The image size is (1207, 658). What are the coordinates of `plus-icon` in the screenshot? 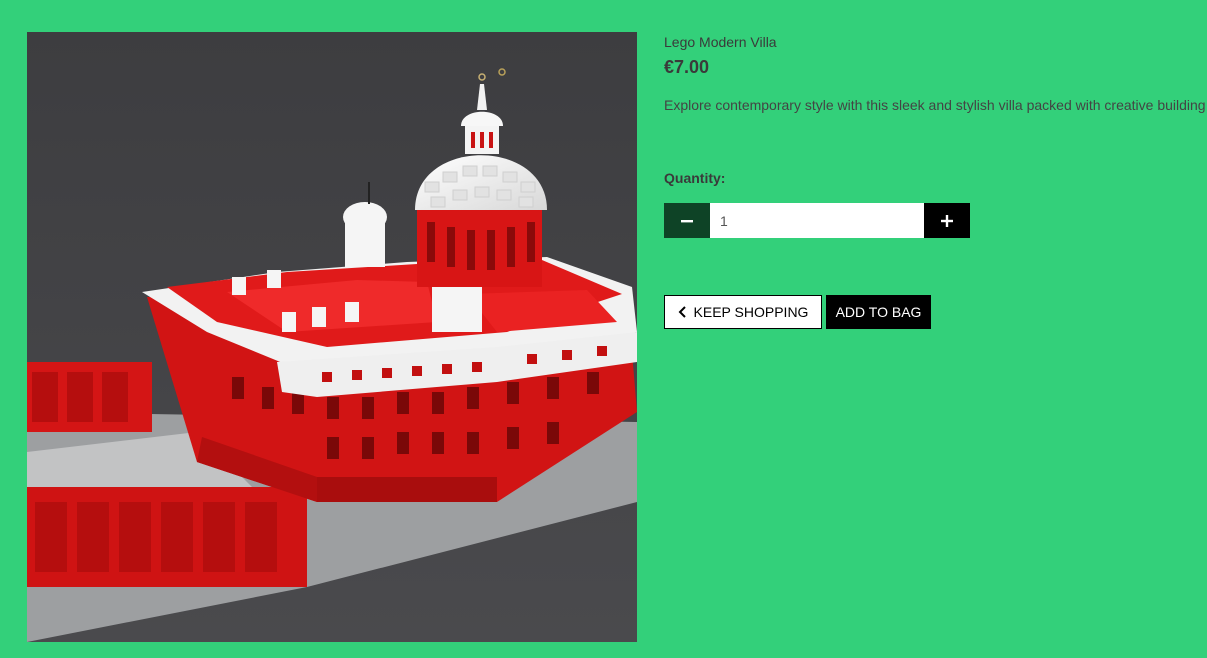 It's located at (947, 221).